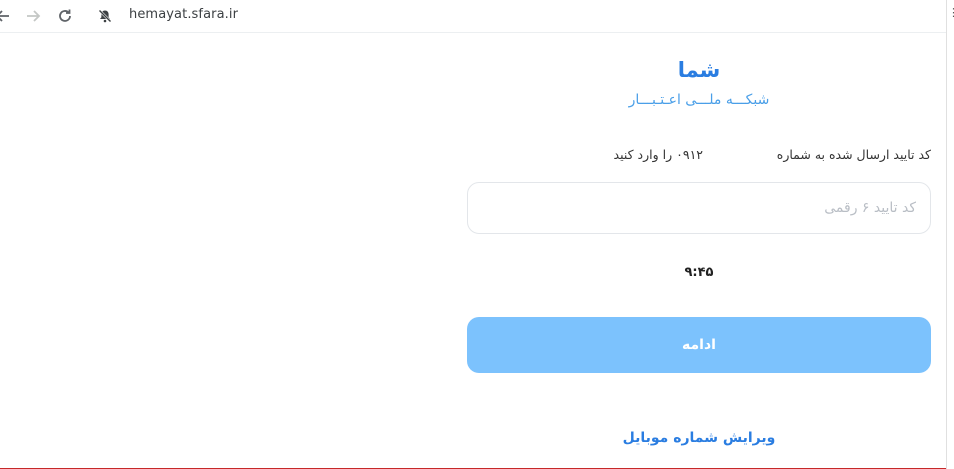 This screenshot has height=469, width=954. Describe the element at coordinates (33, 16) in the screenshot. I see `forward-arrow-icon` at that location.